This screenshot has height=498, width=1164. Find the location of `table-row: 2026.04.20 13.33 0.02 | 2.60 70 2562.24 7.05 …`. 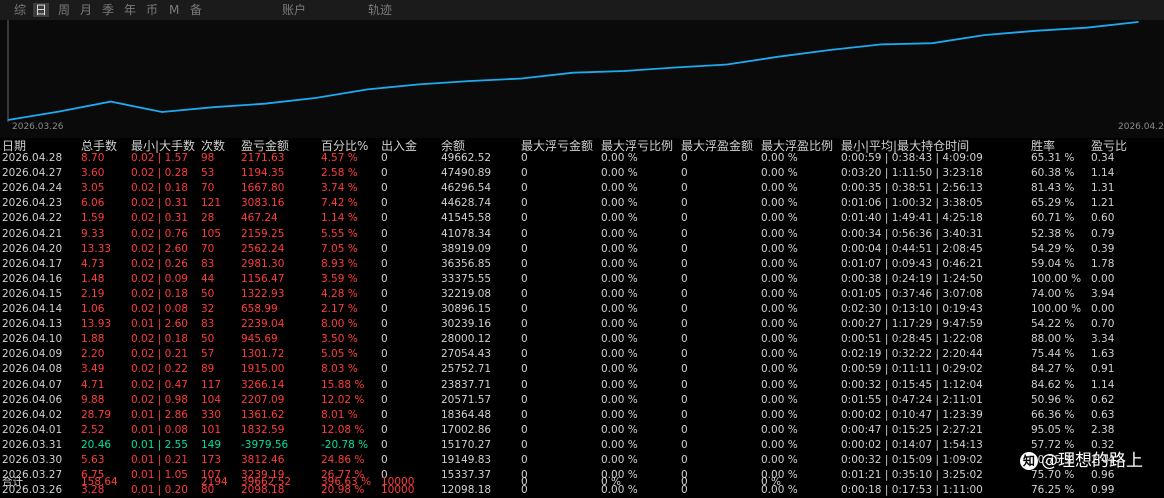

table-row: 2026.04.20 13.33 0.02 | 2.60 70 2562.24 7.05 … is located at coordinates (582, 249).